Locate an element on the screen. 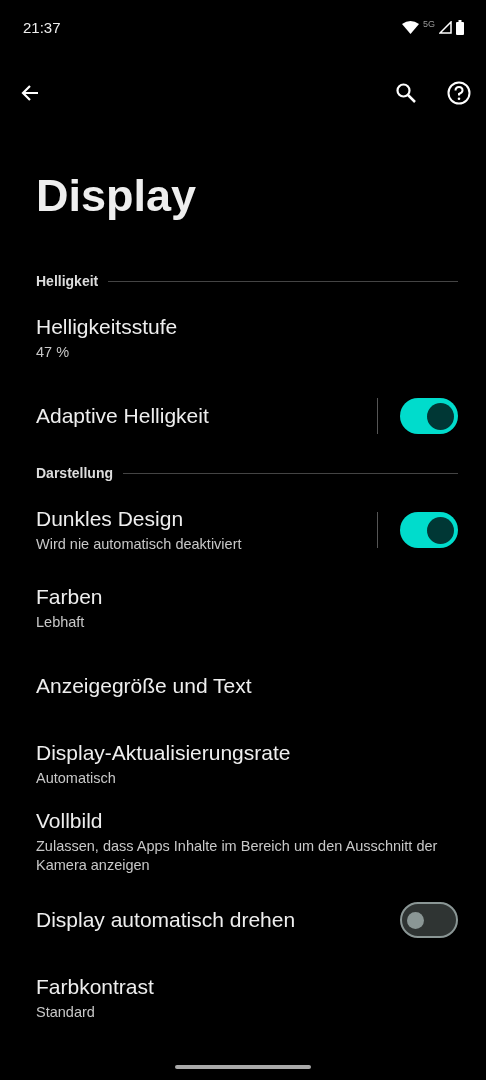 The height and width of the screenshot is (1080, 486). navigation-handle is located at coordinates (243, 1067).